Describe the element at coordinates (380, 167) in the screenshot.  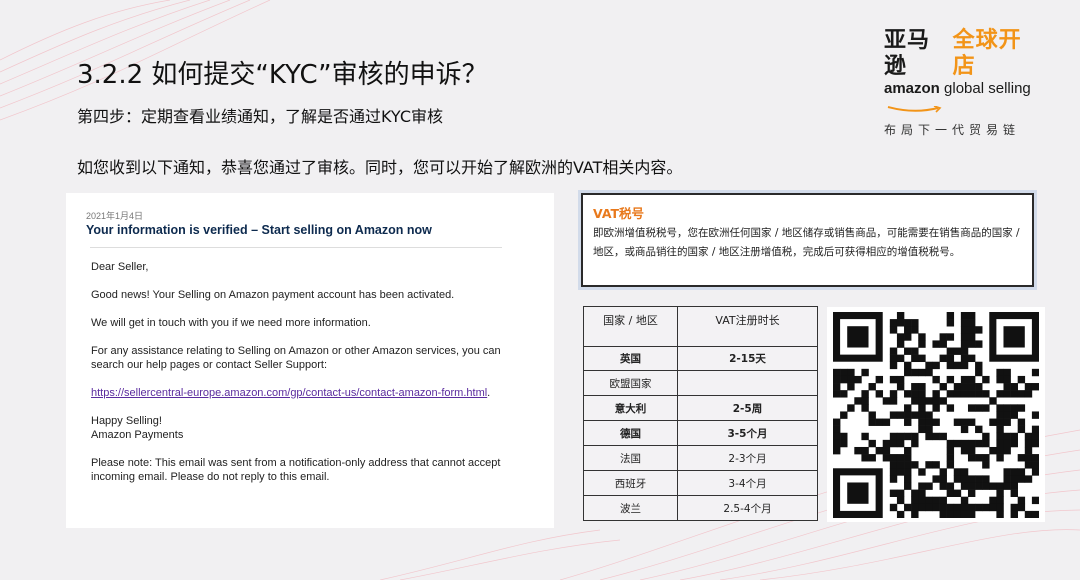
I see `notice-text: 如您收到以下通知，恭喜您通过了审核。同时，您可以开始了解欧洲的VAT相关内容。` at that location.